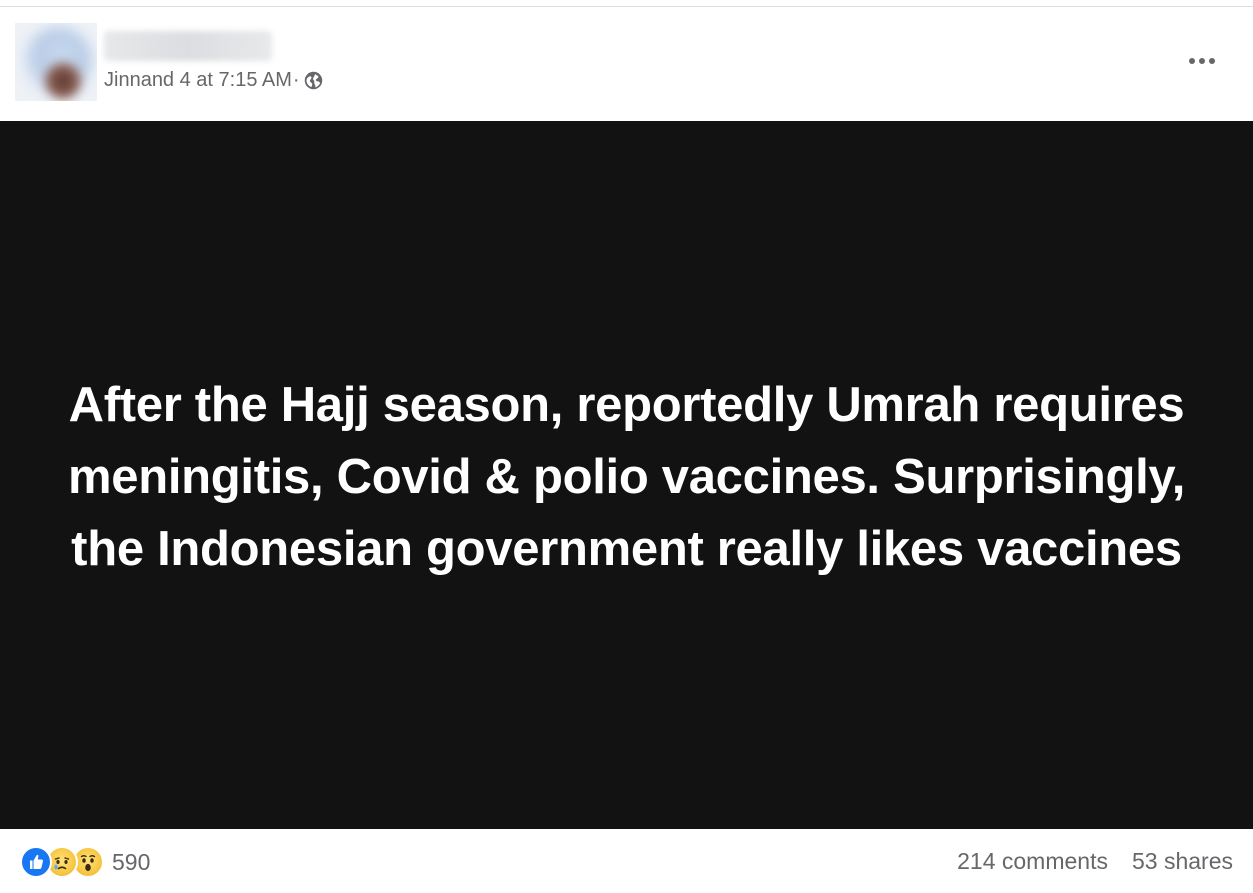 The height and width of the screenshot is (893, 1253). What do you see at coordinates (313, 80) in the screenshot?
I see `globe-icon` at bounding box center [313, 80].